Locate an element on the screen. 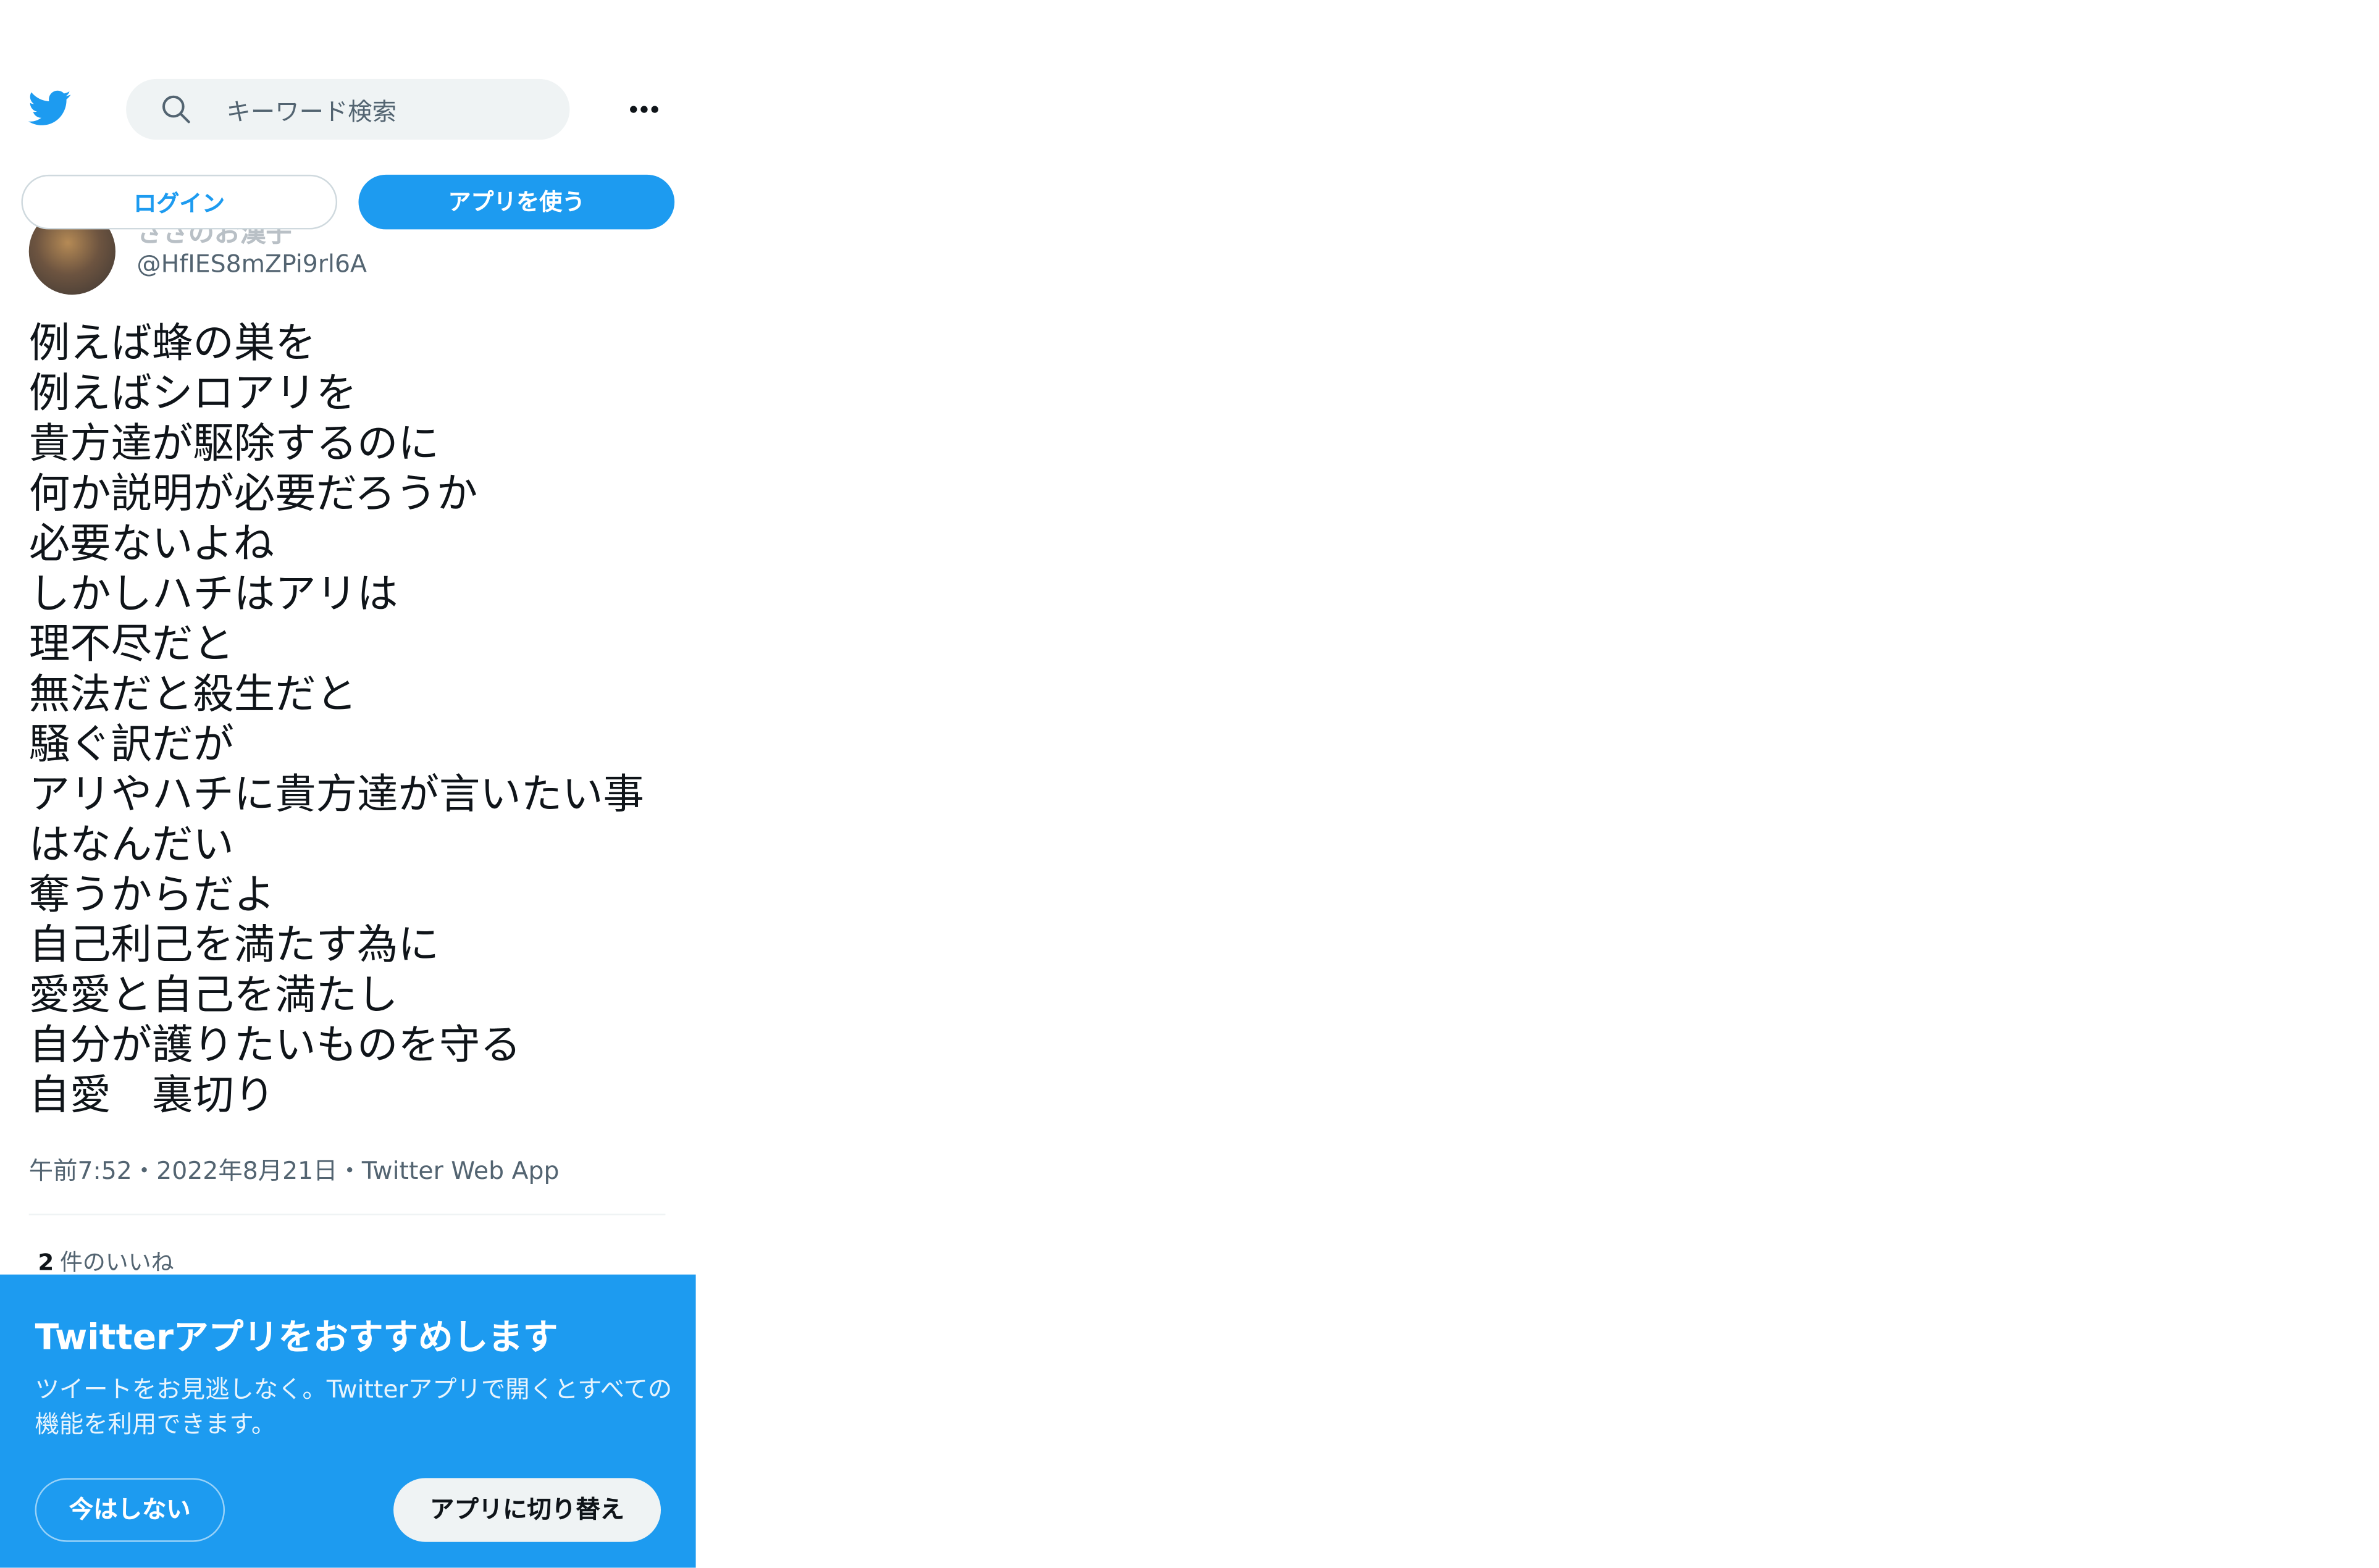  banner-body: ツイートをお見逃しなく。Twitterアプリで開くとすべての機能を利用できます。 is located at coordinates (354, 1407).